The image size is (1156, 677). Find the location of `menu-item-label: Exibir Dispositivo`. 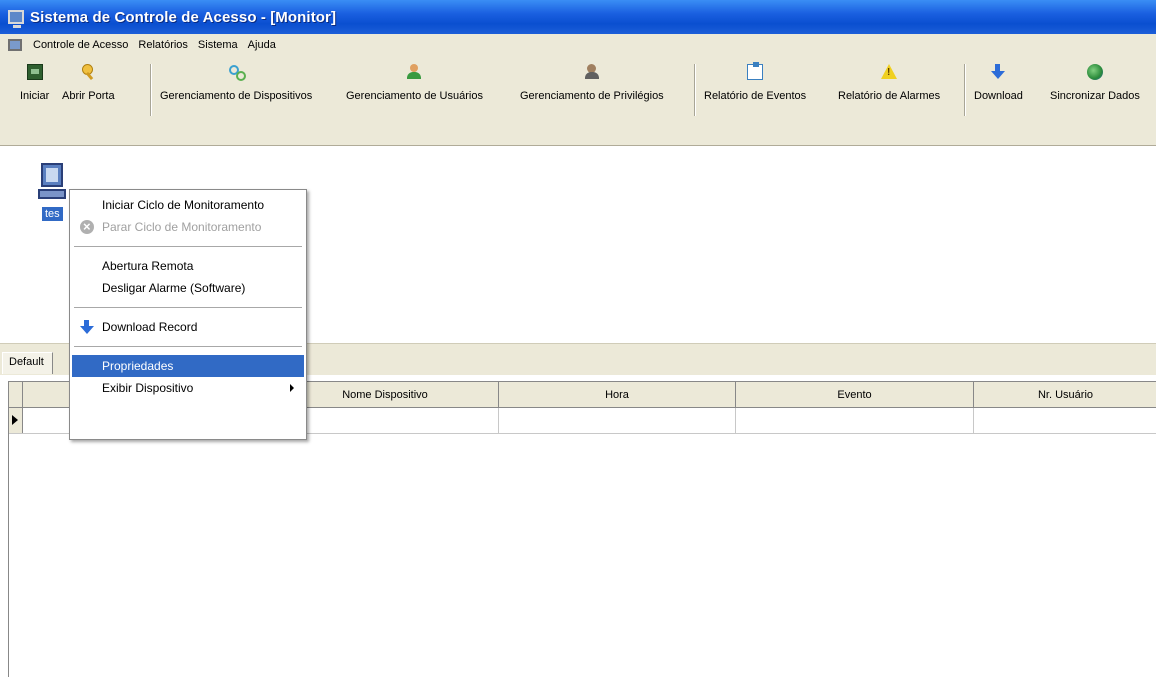

menu-item-label: Exibir Dispositivo is located at coordinates (148, 388).